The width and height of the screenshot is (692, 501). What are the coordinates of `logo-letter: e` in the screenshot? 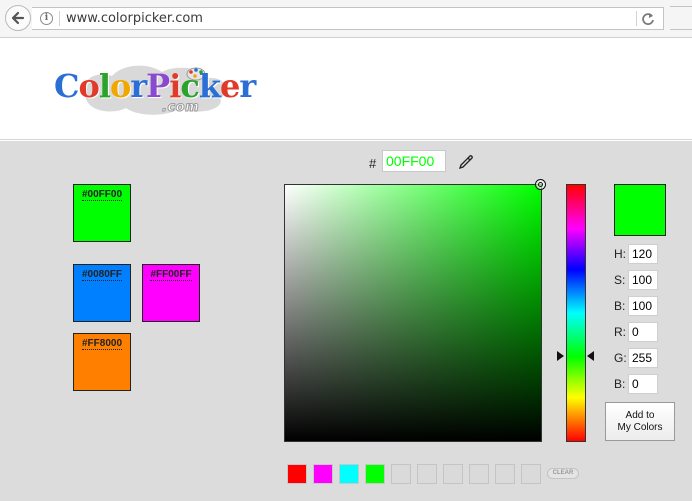 It's located at (230, 86).